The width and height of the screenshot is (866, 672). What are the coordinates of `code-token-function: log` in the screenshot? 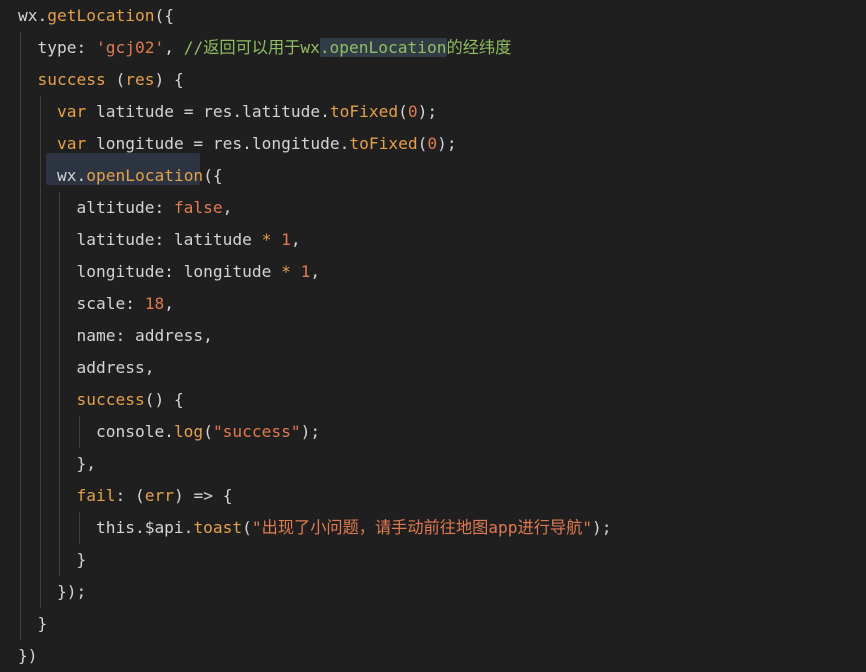 It's located at (188, 431).